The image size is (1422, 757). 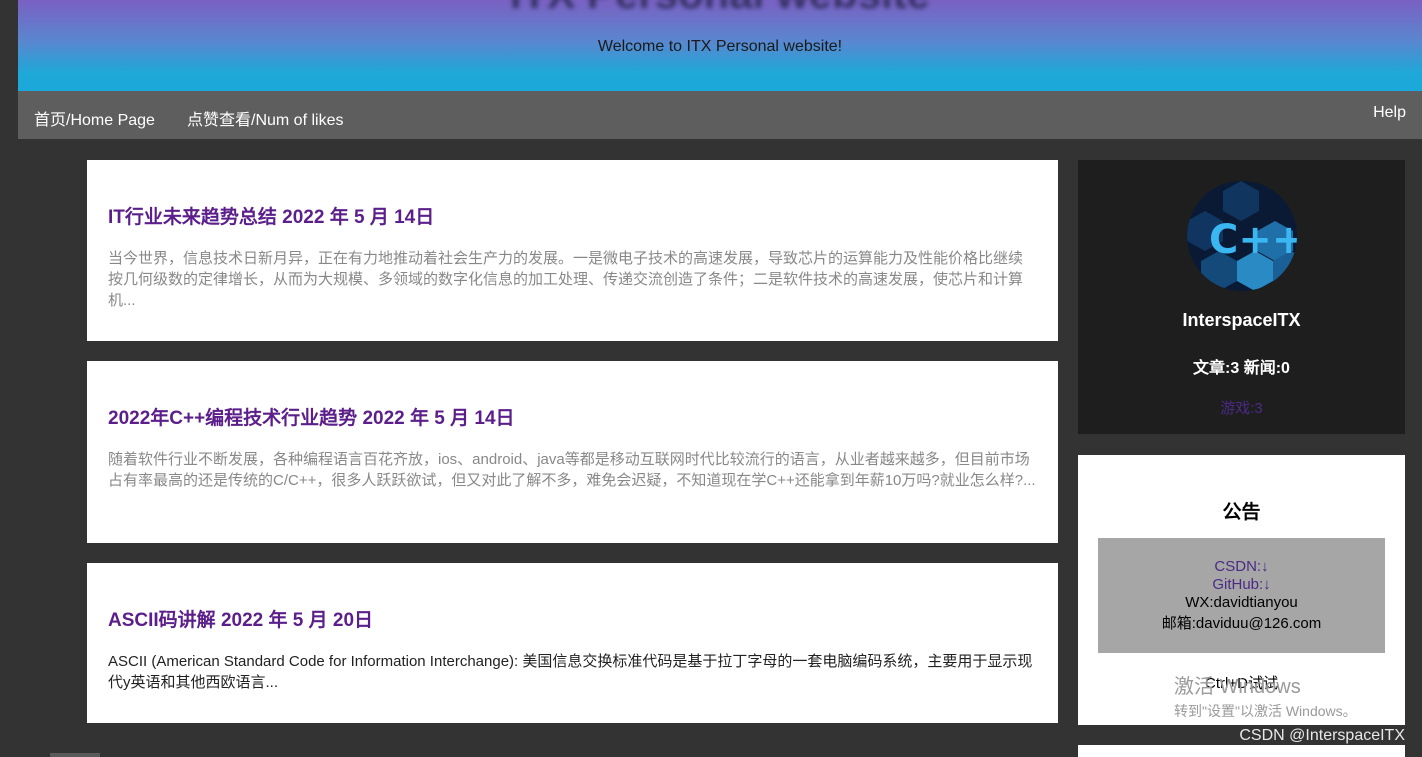 What do you see at coordinates (94, 118) in the screenshot?
I see `nav-home-link: 首页/Home Page` at bounding box center [94, 118].